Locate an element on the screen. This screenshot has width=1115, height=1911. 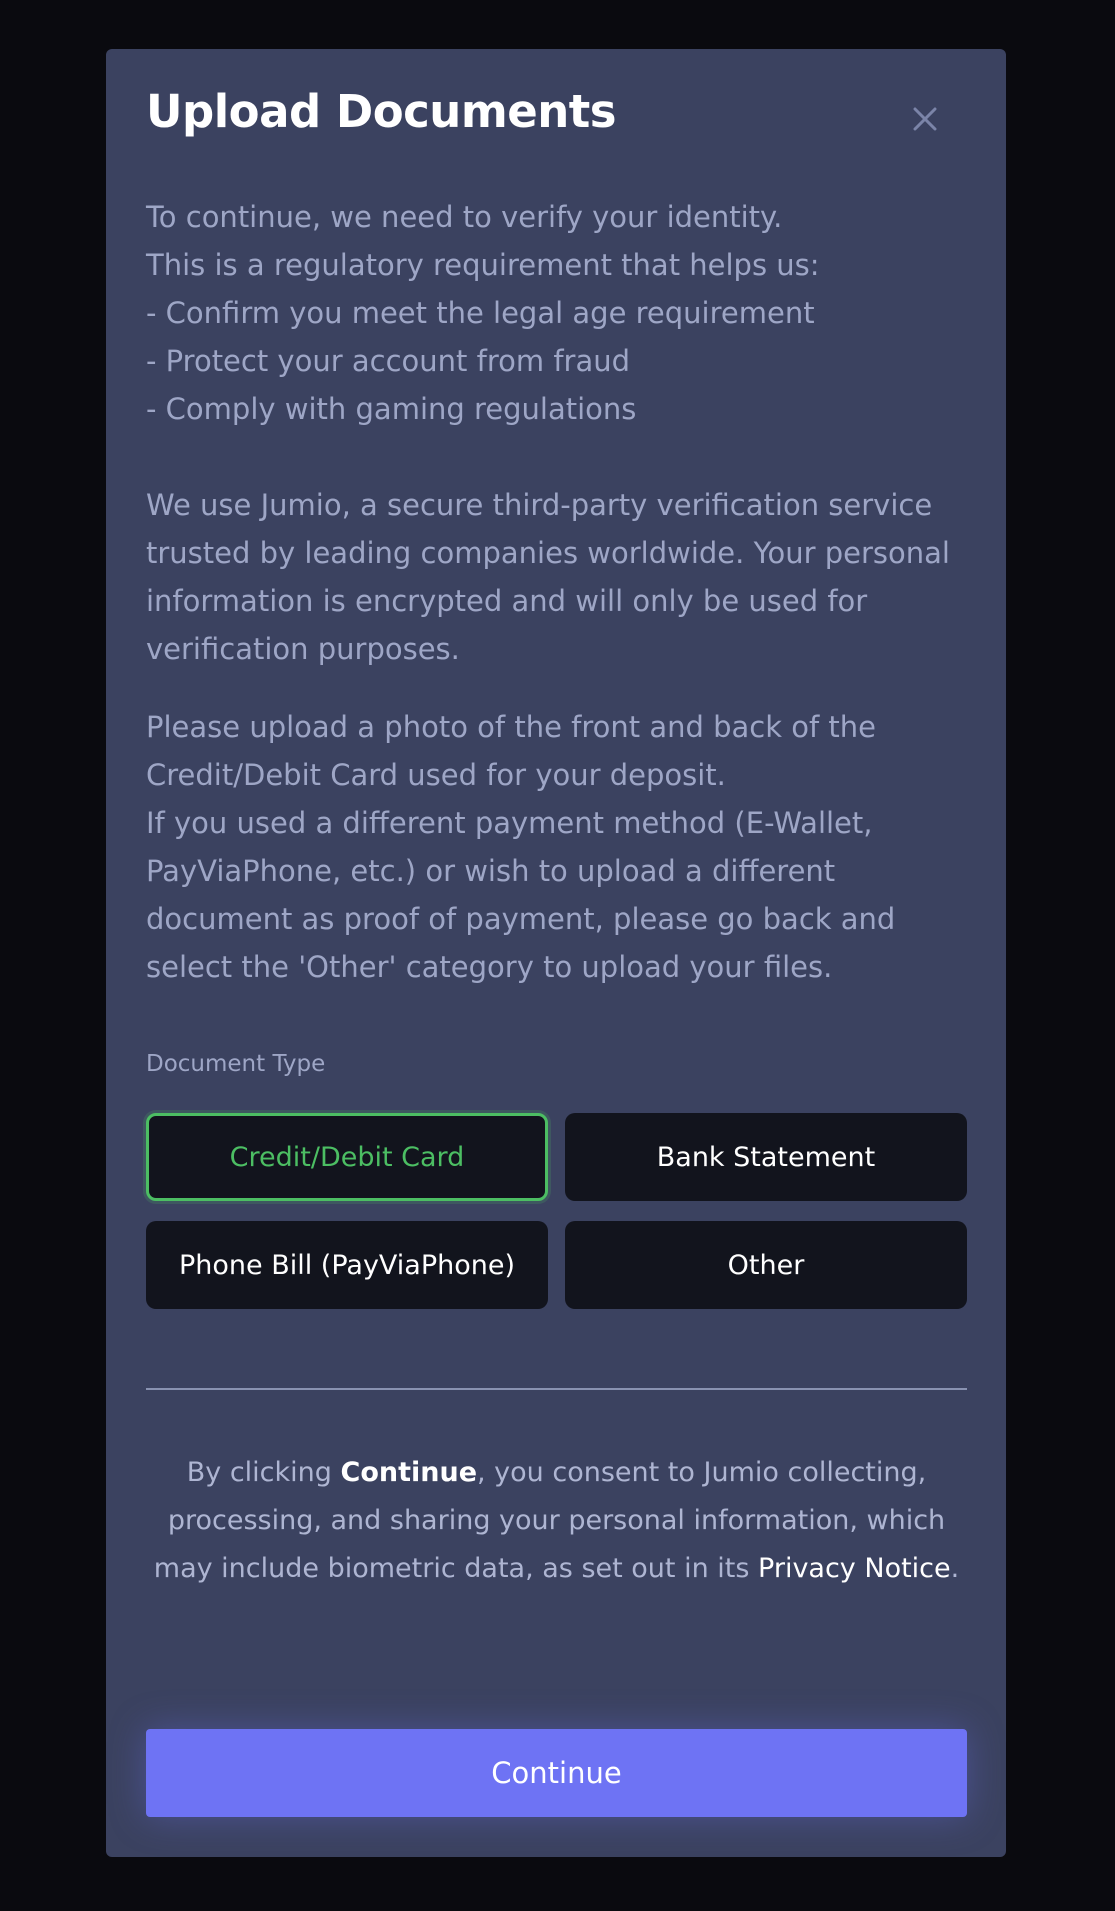
close-button is located at coordinates (925, 119).